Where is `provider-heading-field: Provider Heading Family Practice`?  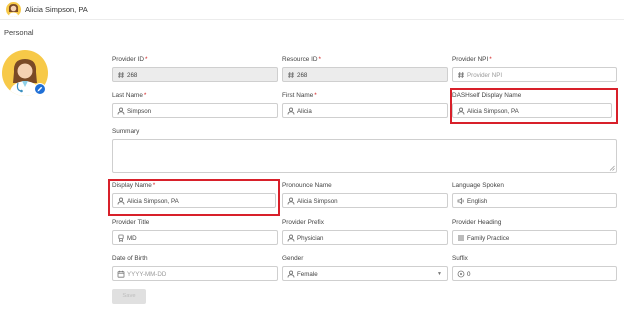 provider-heading-field: Provider Heading Family Practice is located at coordinates (534, 232).